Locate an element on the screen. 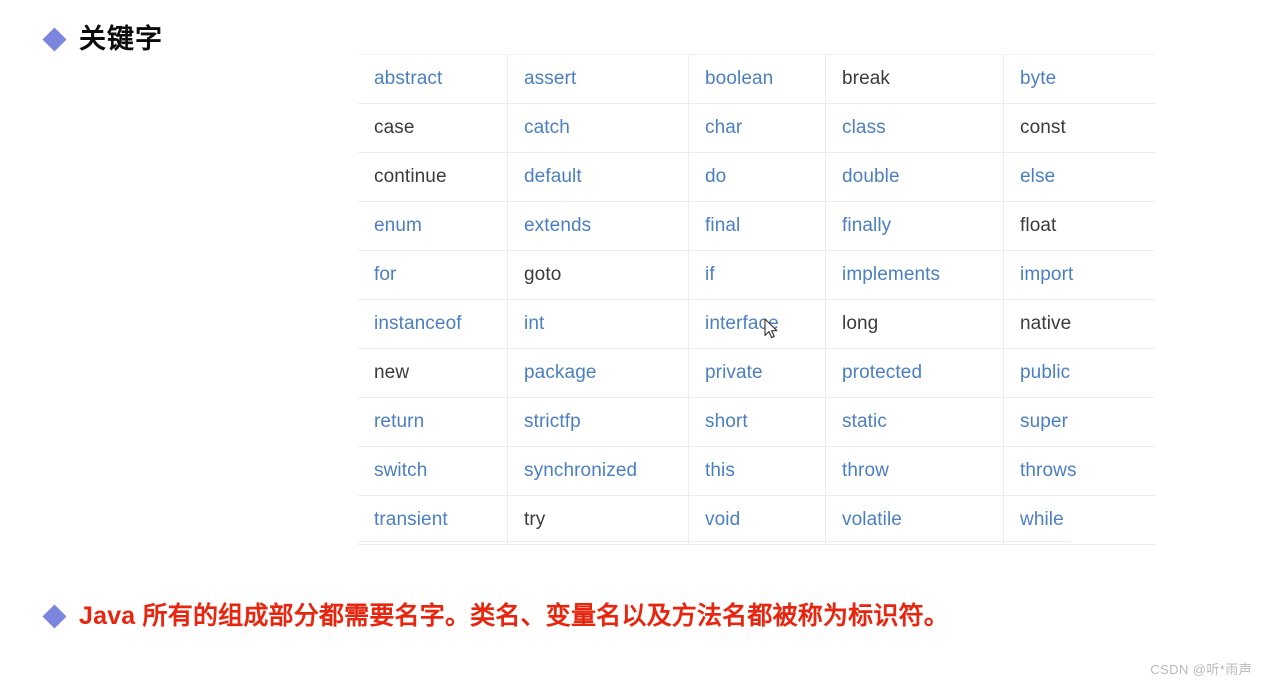 The height and width of the screenshot is (686, 1266). keyword-cell: public is located at coordinates (1079, 373).